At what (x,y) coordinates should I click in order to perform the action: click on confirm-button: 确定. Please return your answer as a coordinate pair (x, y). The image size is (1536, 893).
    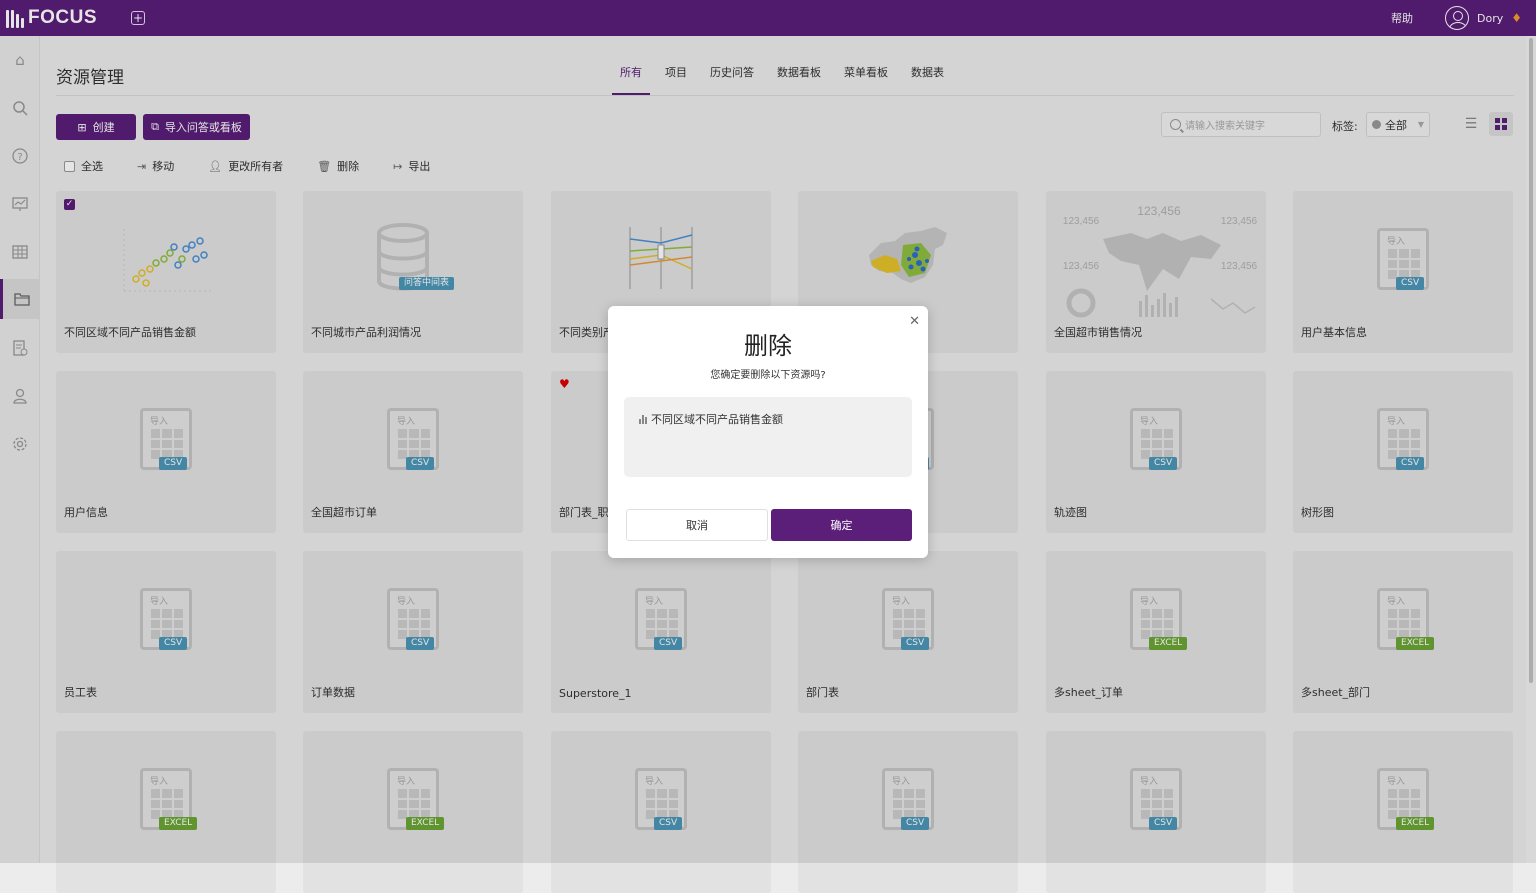
    Looking at the image, I should click on (841, 525).